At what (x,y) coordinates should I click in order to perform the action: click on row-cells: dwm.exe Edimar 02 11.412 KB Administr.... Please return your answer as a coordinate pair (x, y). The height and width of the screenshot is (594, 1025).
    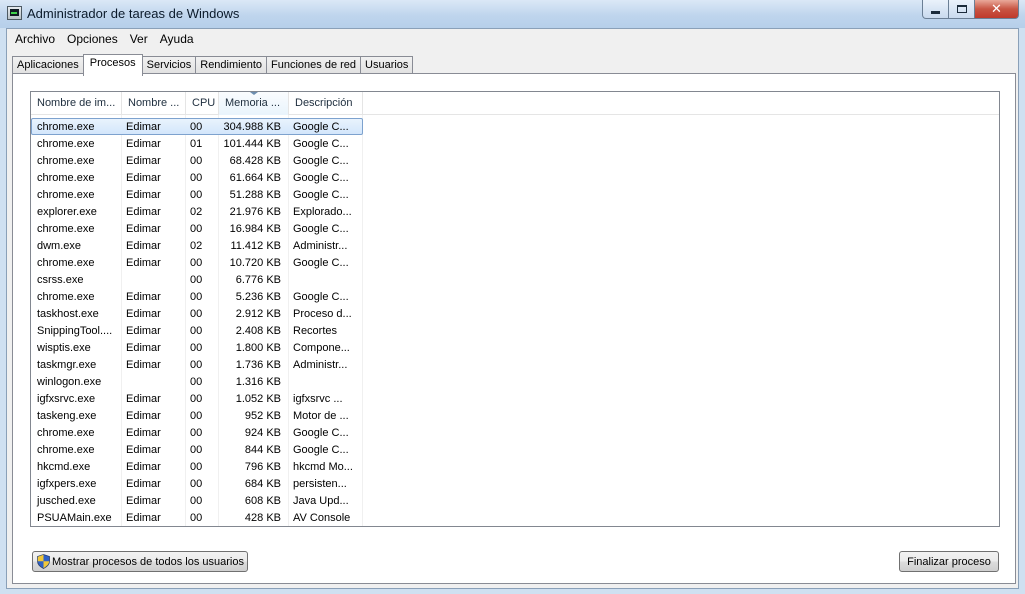
    Looking at the image, I should click on (197, 245).